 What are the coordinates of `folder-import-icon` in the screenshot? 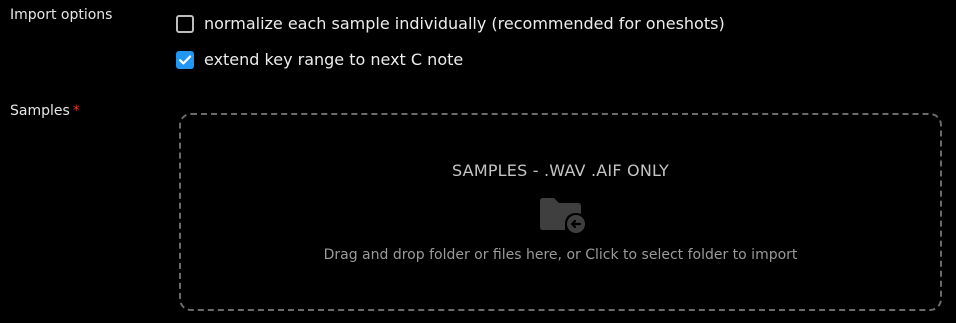 It's located at (562, 215).